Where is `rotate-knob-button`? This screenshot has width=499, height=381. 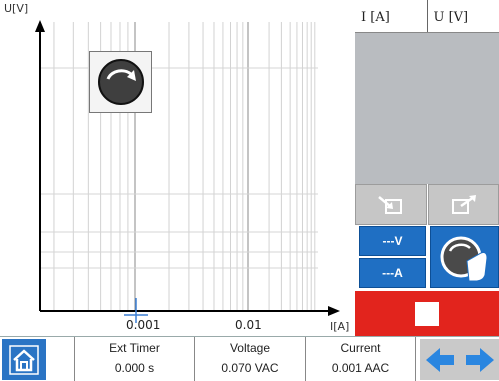
rotate-knob-button is located at coordinates (120, 82).